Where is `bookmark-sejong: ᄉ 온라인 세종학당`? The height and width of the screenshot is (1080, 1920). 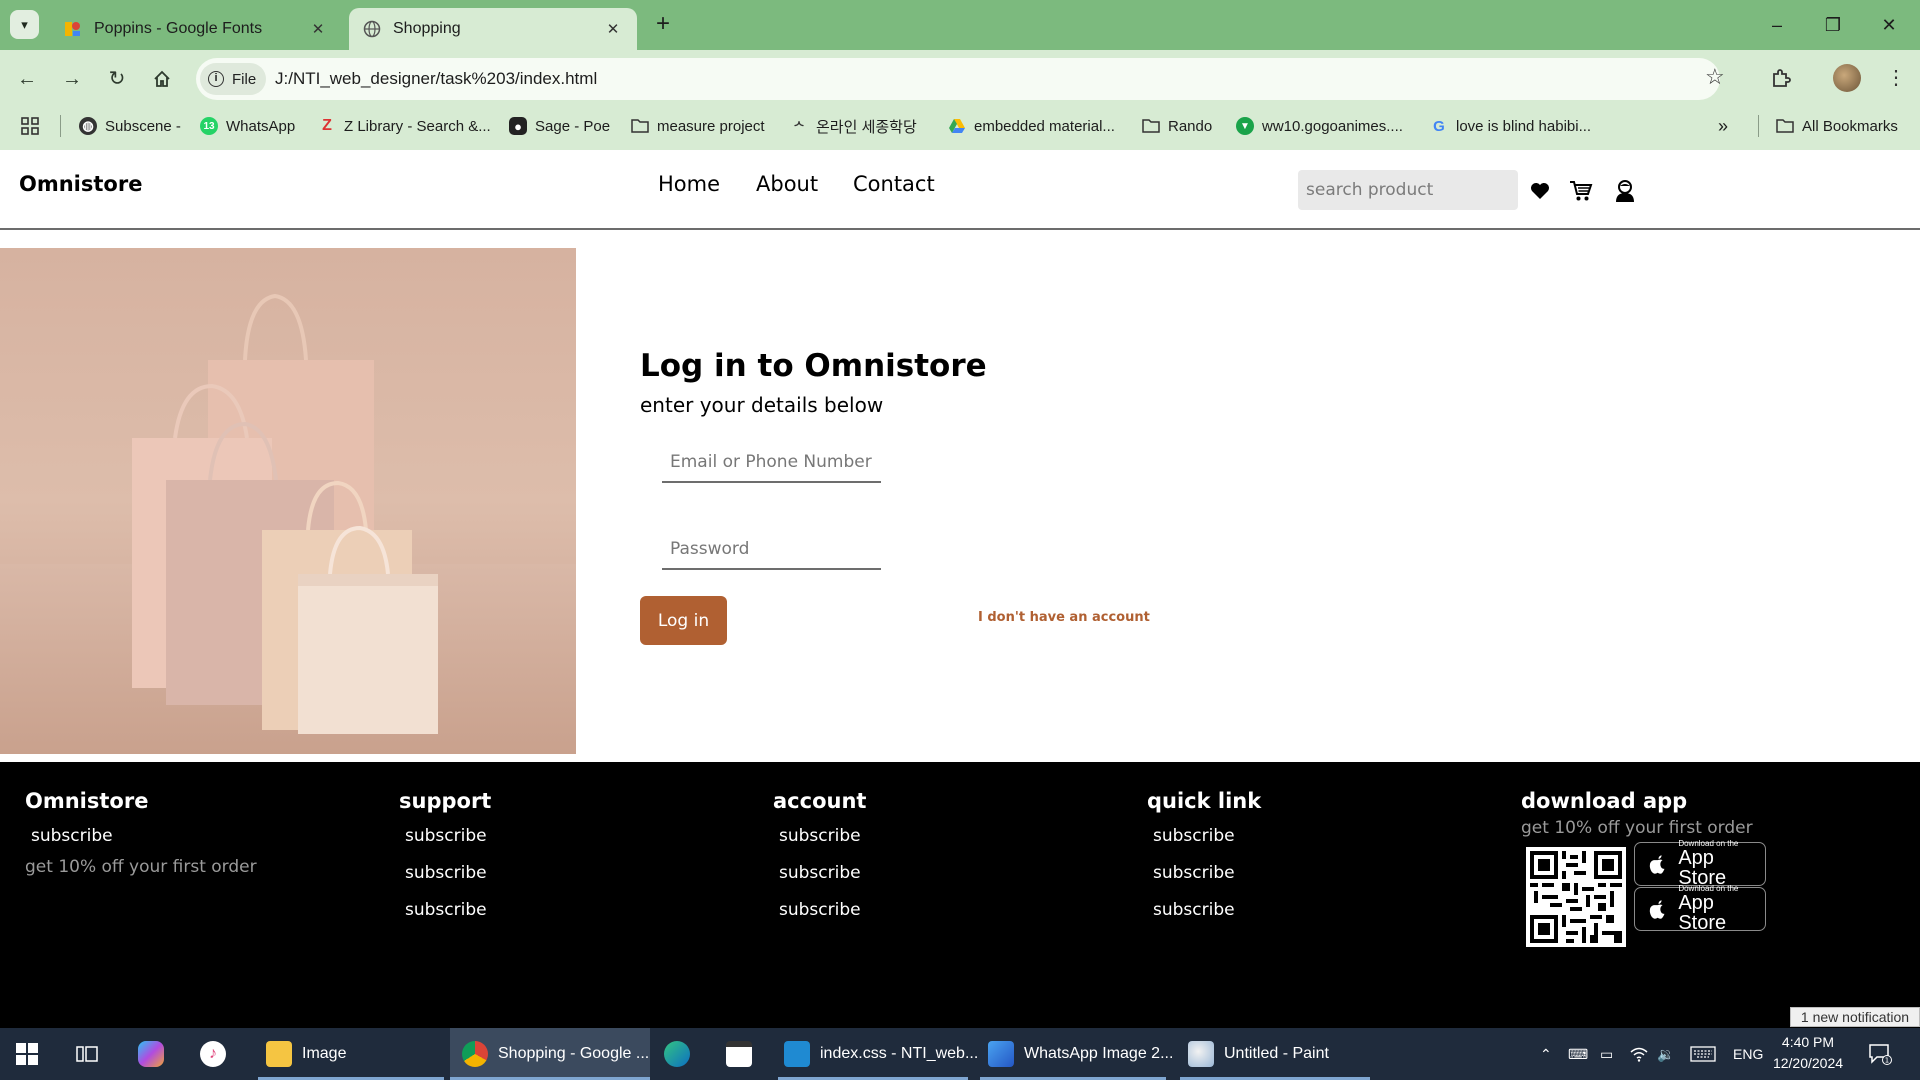
bookmark-sejong: ᄉ 온라인 세종학당 is located at coordinates (853, 126).